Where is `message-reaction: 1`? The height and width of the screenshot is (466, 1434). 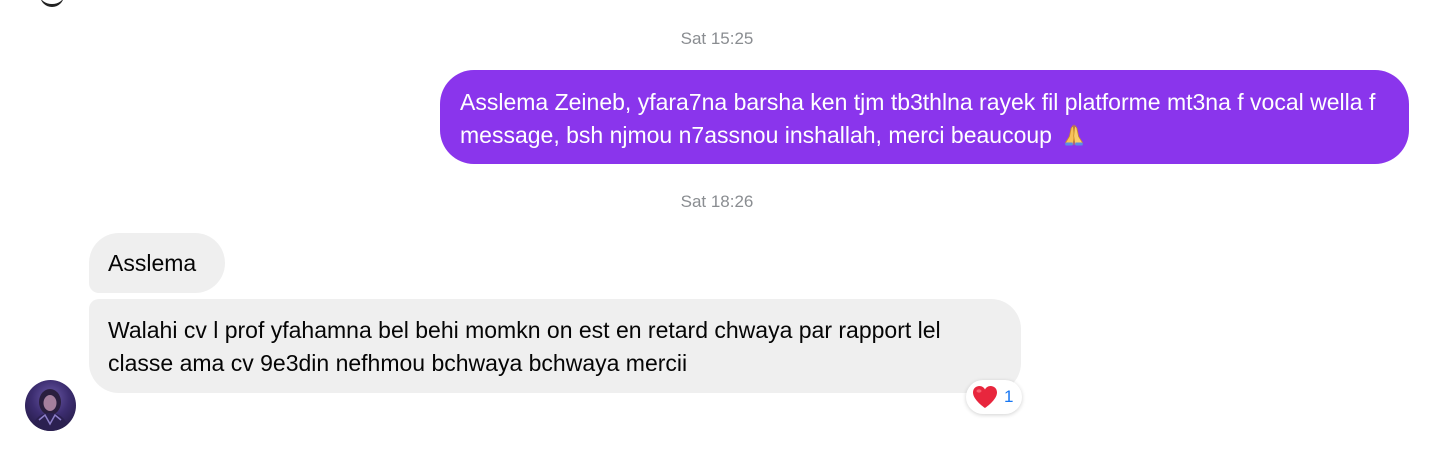 message-reaction: 1 is located at coordinates (994, 397).